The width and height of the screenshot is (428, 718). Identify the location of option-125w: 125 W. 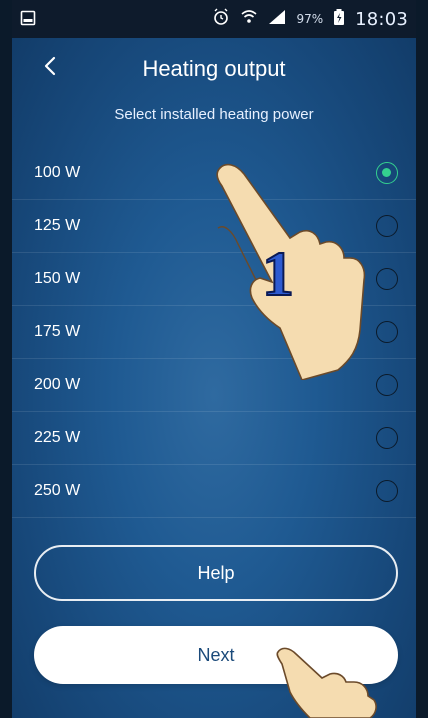
(214, 226).